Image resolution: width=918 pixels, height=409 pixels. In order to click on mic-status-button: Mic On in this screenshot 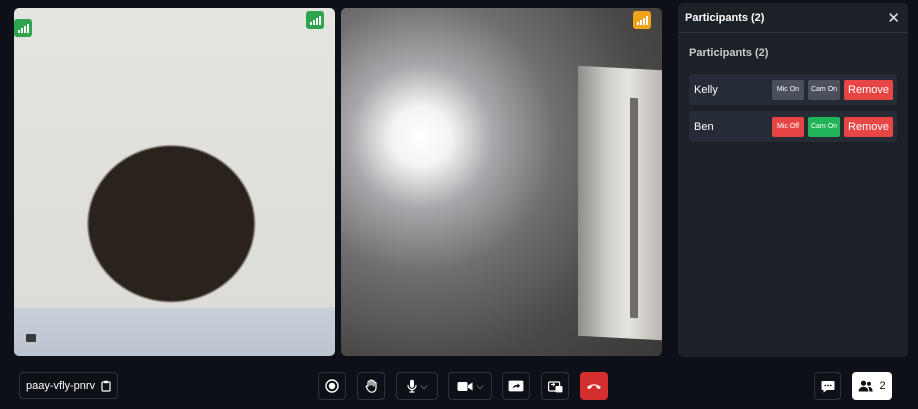, I will do `click(788, 89)`.